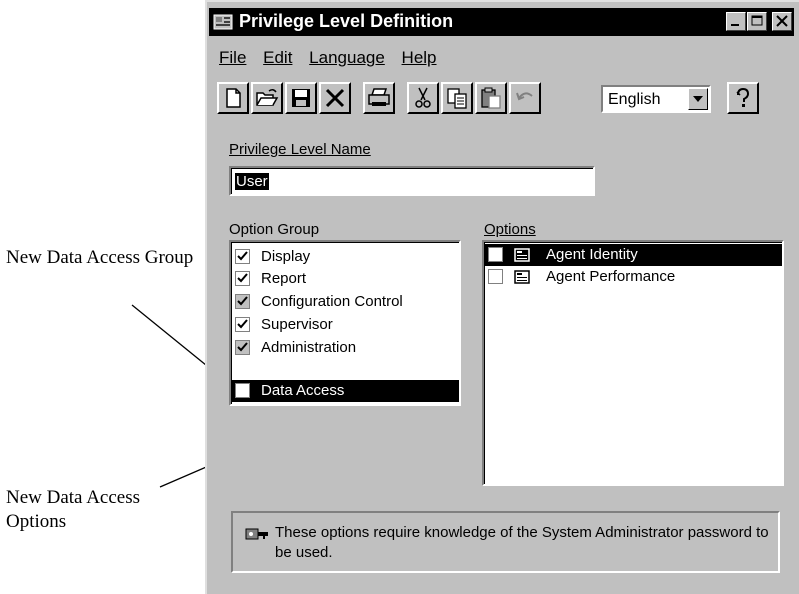 This screenshot has width=799, height=594. Describe the element at coordinates (419, 57) in the screenshot. I see `menu-help: Help` at that location.